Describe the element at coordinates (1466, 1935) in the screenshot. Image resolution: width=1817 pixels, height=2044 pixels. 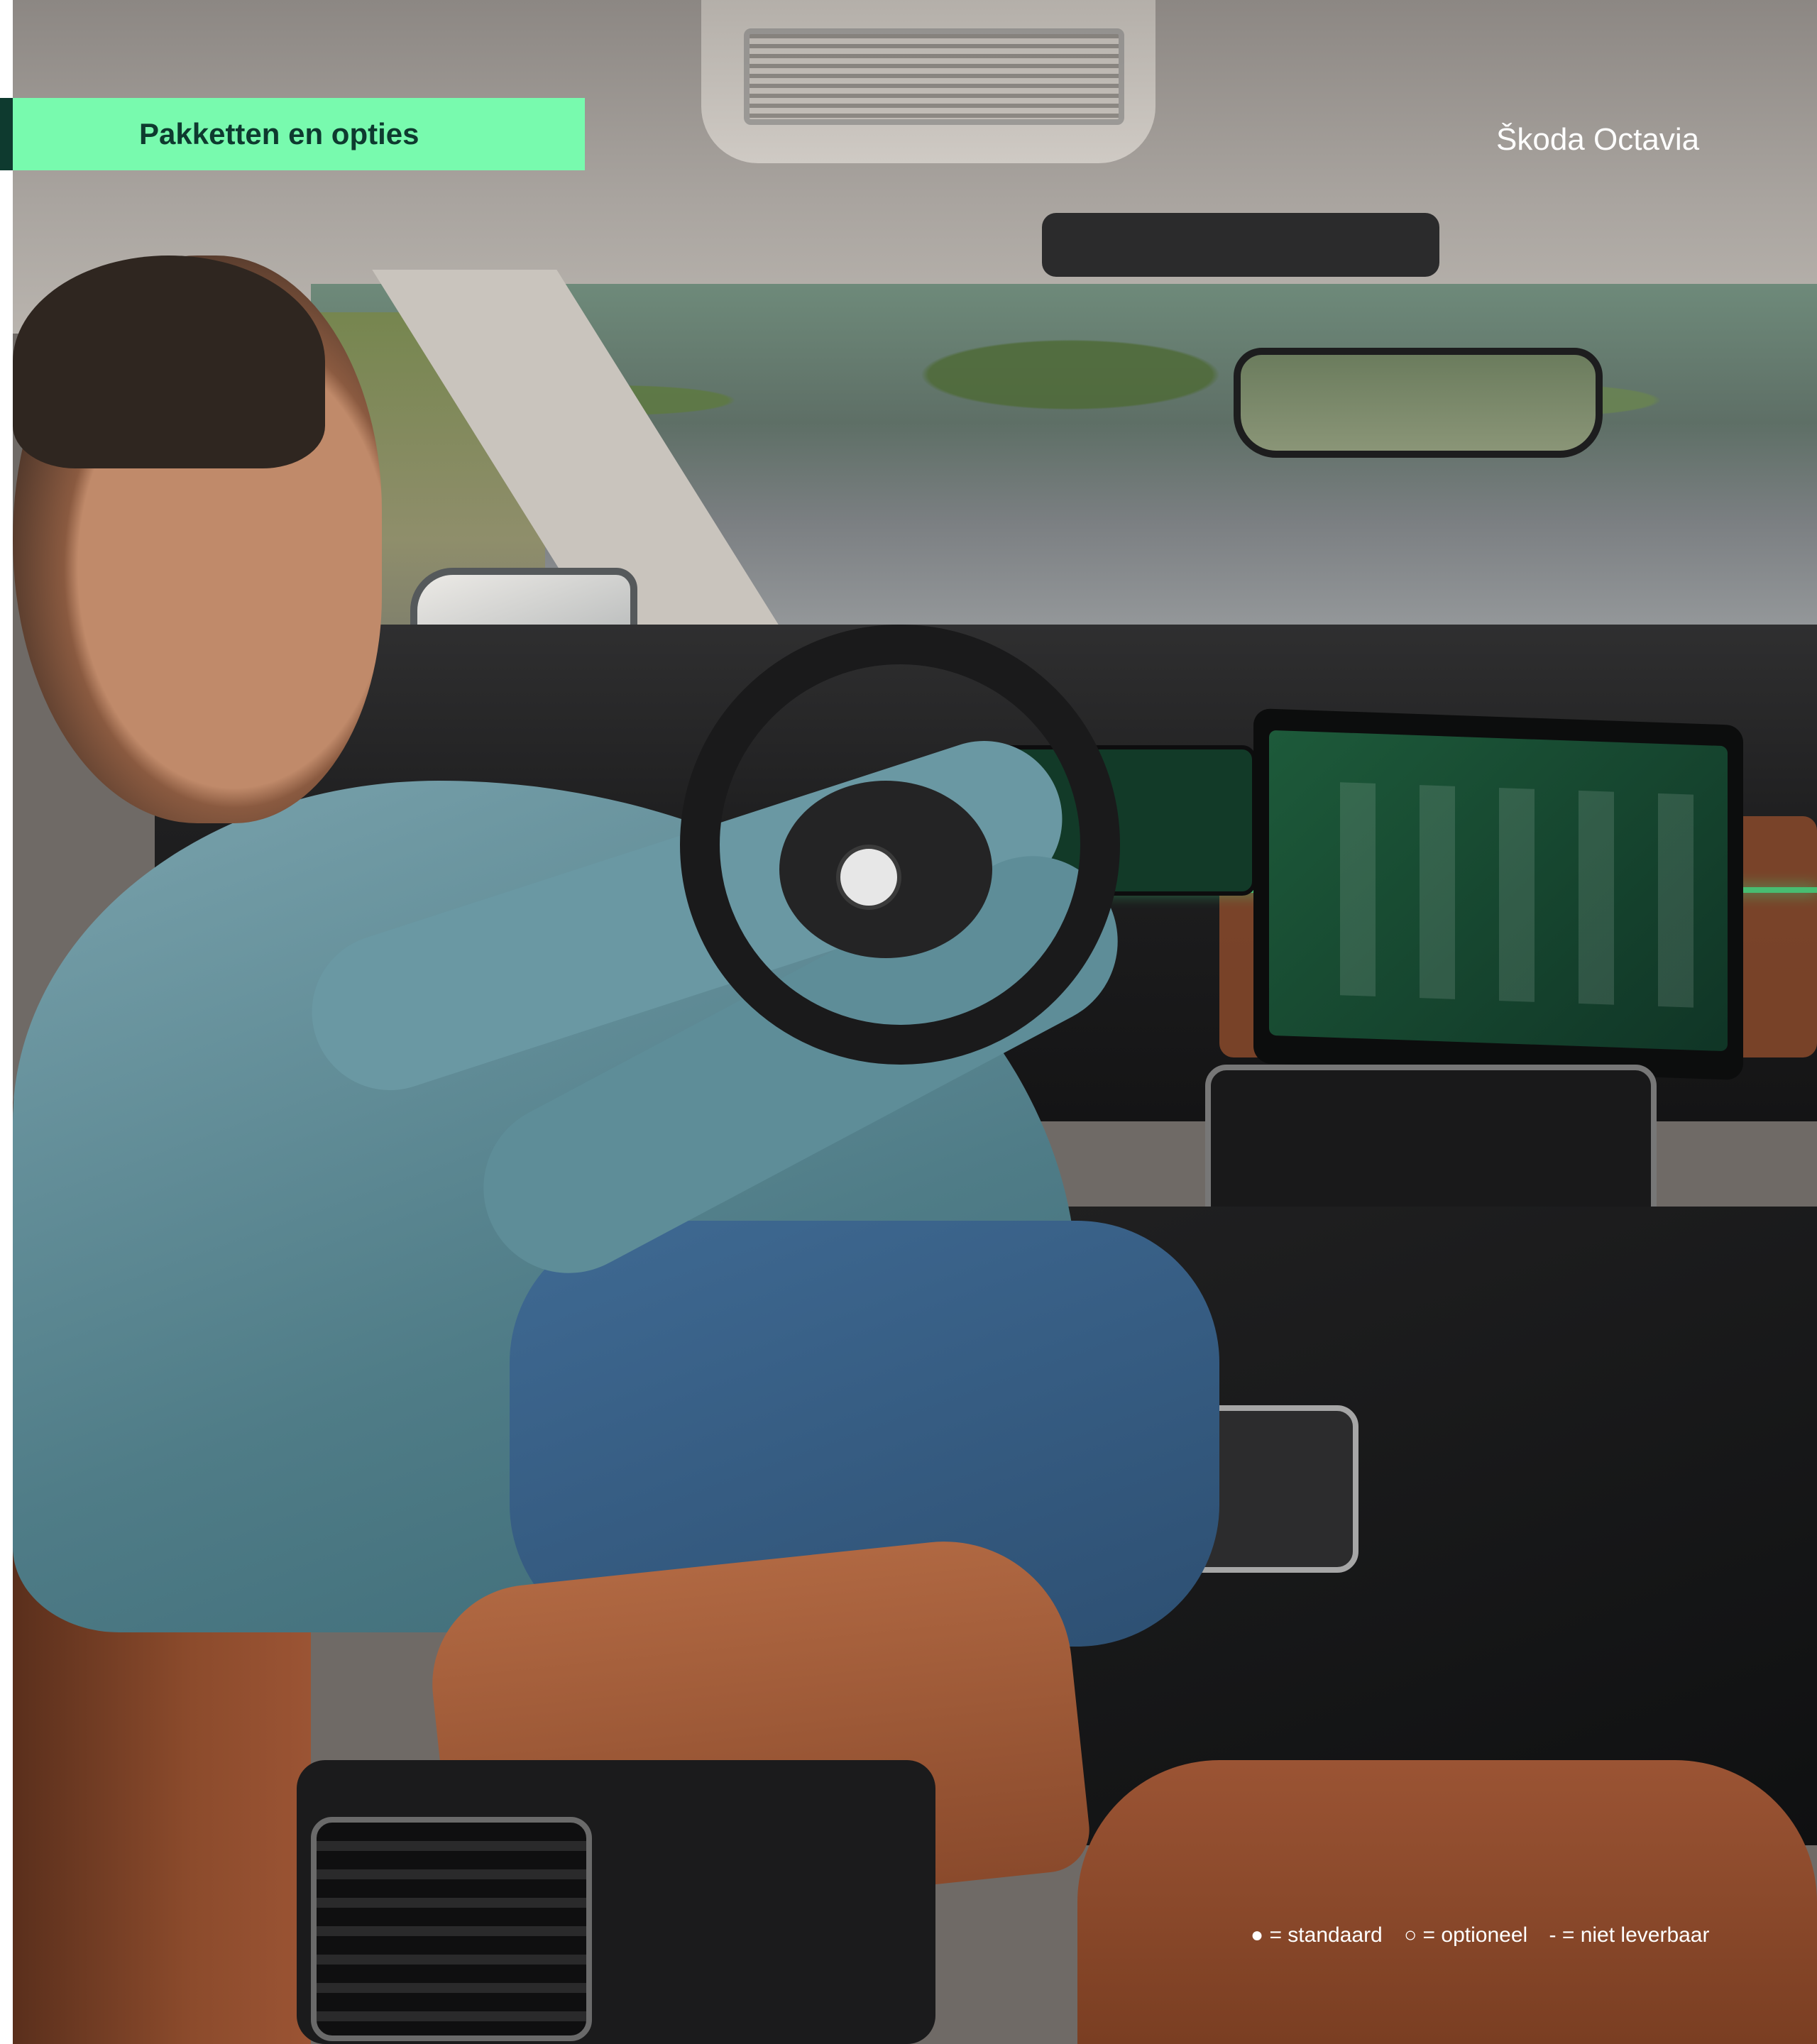
I see `legend-optional: ○ = optioneel` at that location.